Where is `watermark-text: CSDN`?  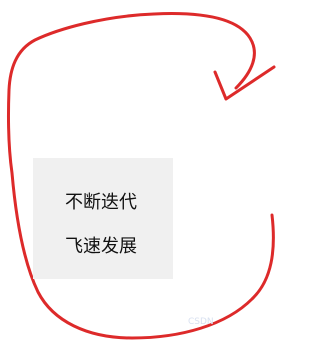 watermark-text: CSDN is located at coordinates (201, 322).